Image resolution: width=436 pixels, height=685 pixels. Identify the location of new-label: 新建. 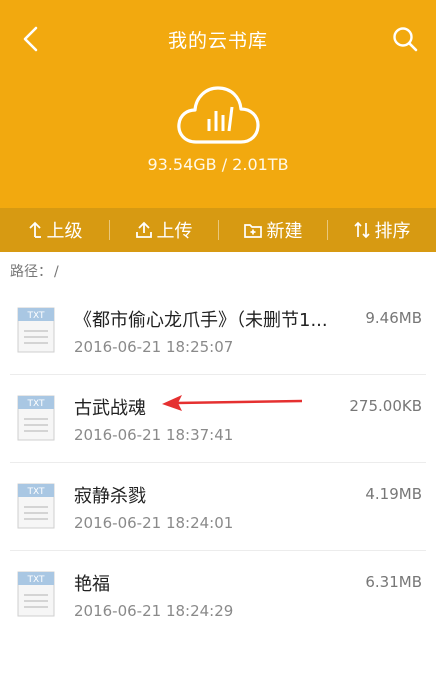
(284, 231).